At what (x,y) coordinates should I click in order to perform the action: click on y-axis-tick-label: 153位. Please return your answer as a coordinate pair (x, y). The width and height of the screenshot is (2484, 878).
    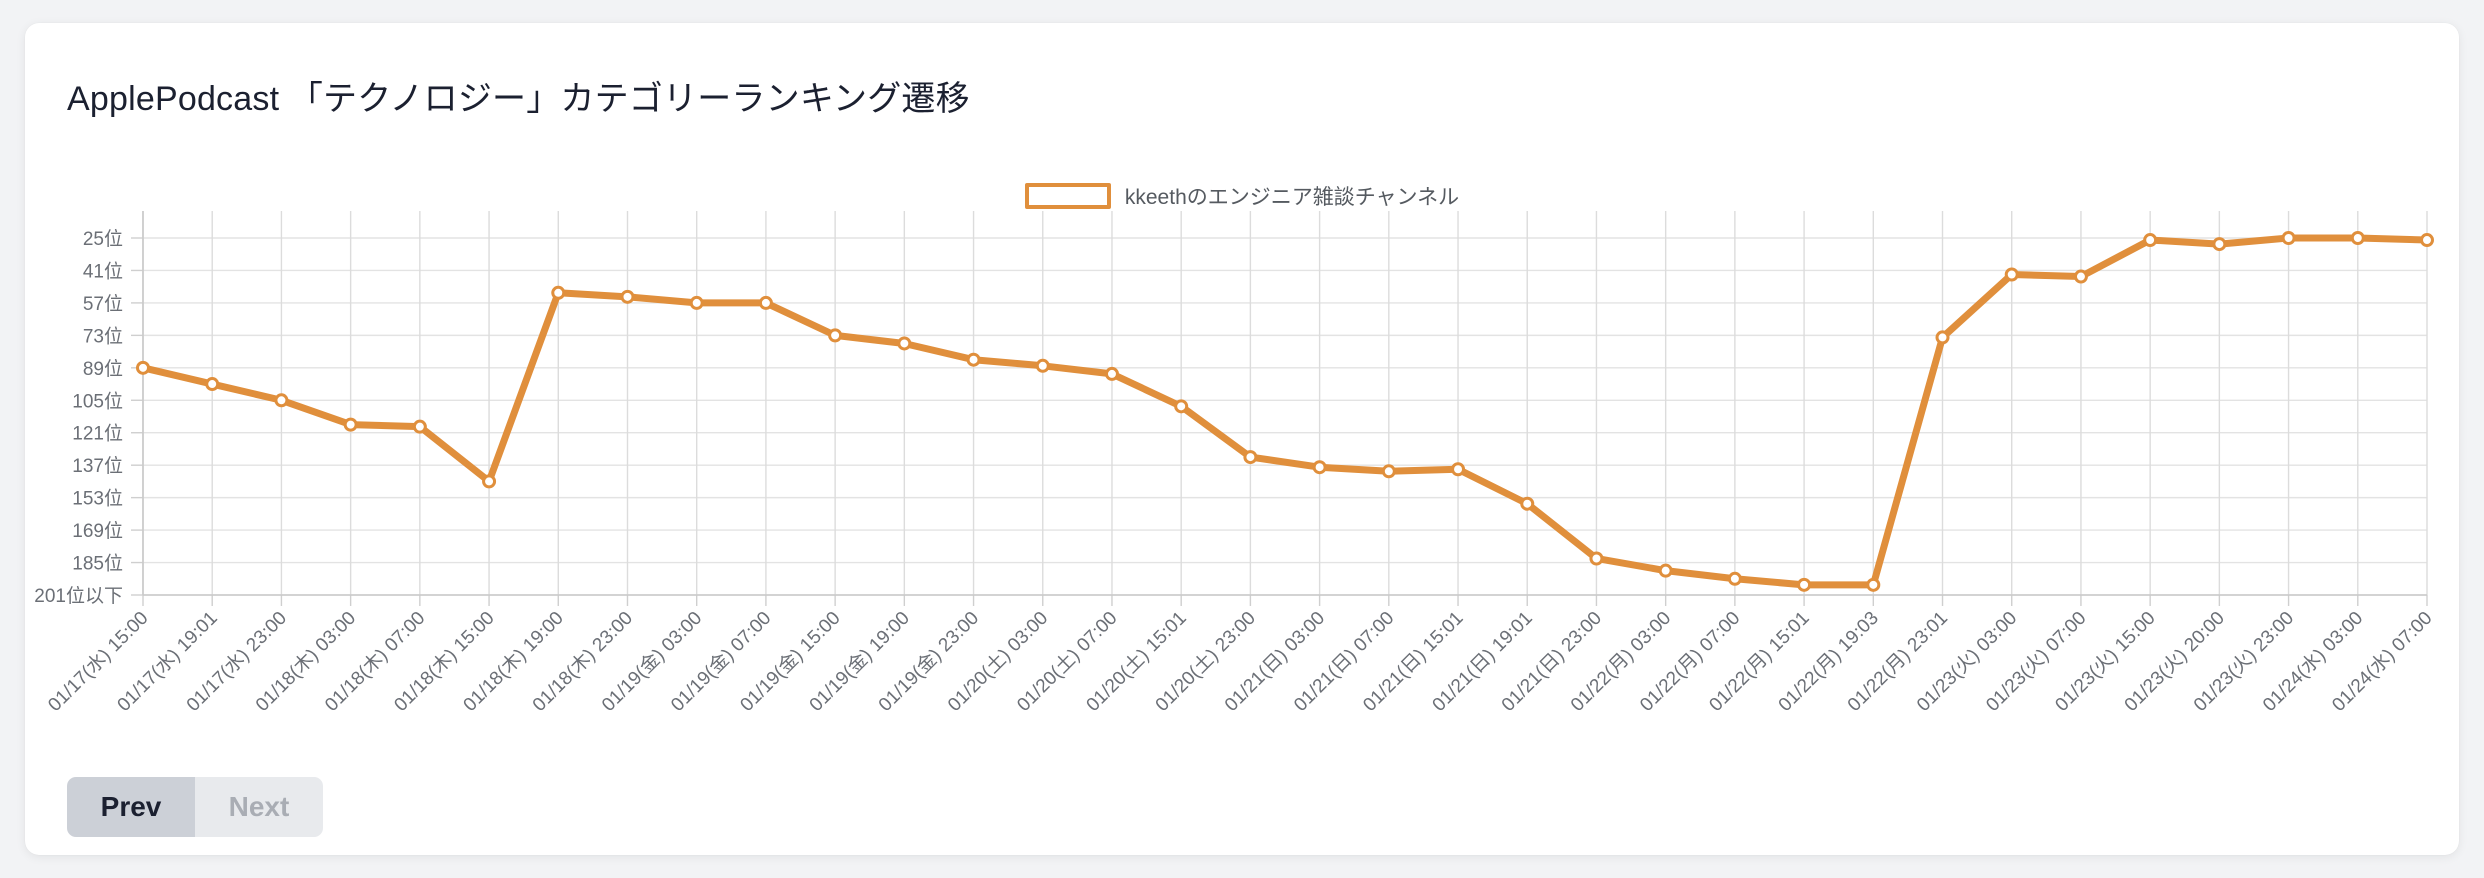
    Looking at the image, I should click on (97, 499).